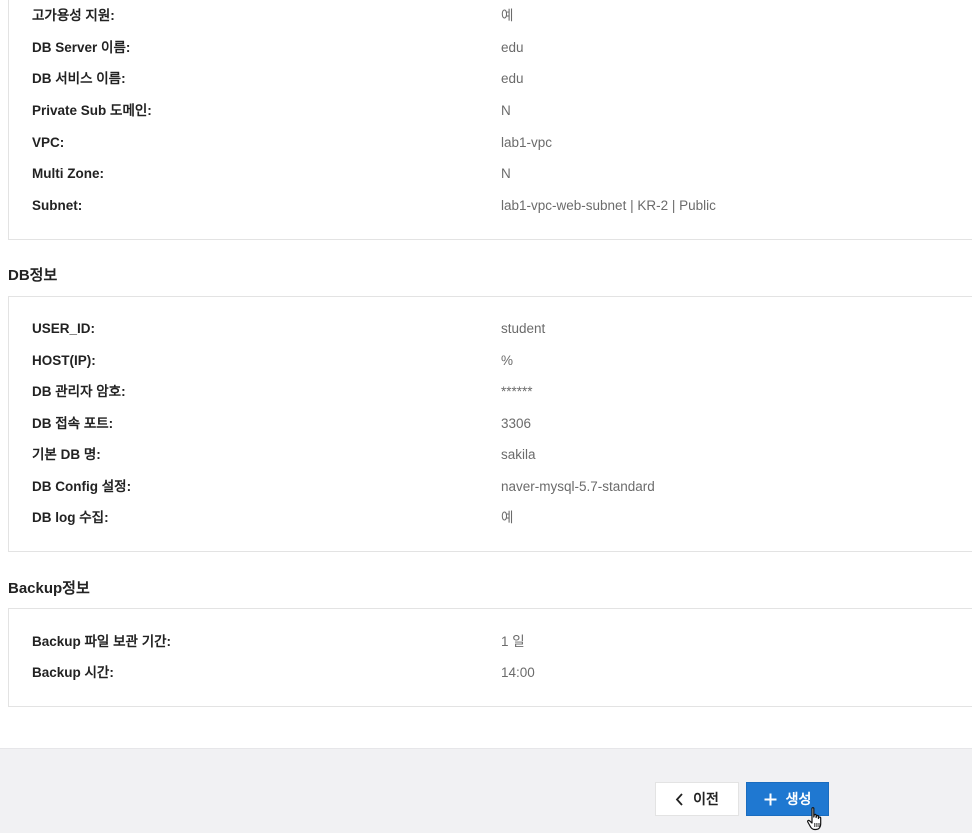  What do you see at coordinates (64, 360) in the screenshot?
I see `info-label: HOST(IP):` at bounding box center [64, 360].